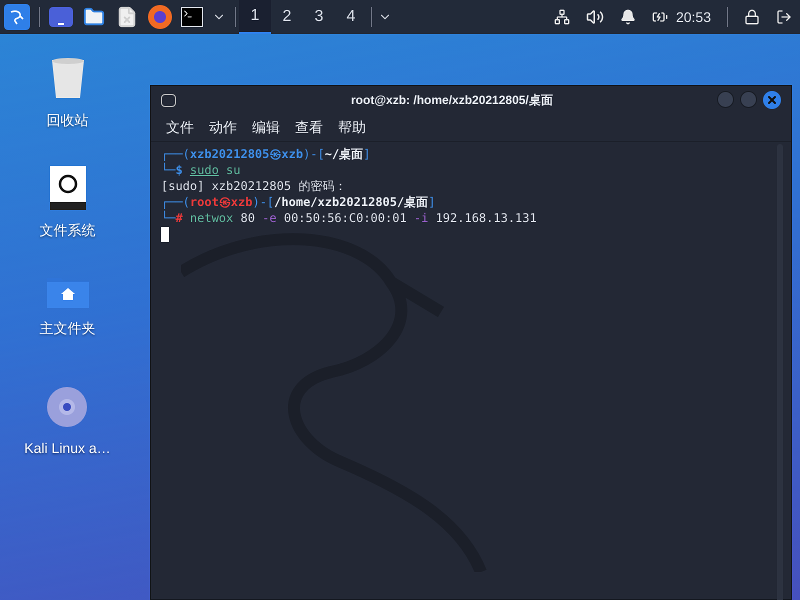 The image size is (800, 600). Describe the element at coordinates (192, 17) in the screenshot. I see `terminal-launcher-icon` at that location.